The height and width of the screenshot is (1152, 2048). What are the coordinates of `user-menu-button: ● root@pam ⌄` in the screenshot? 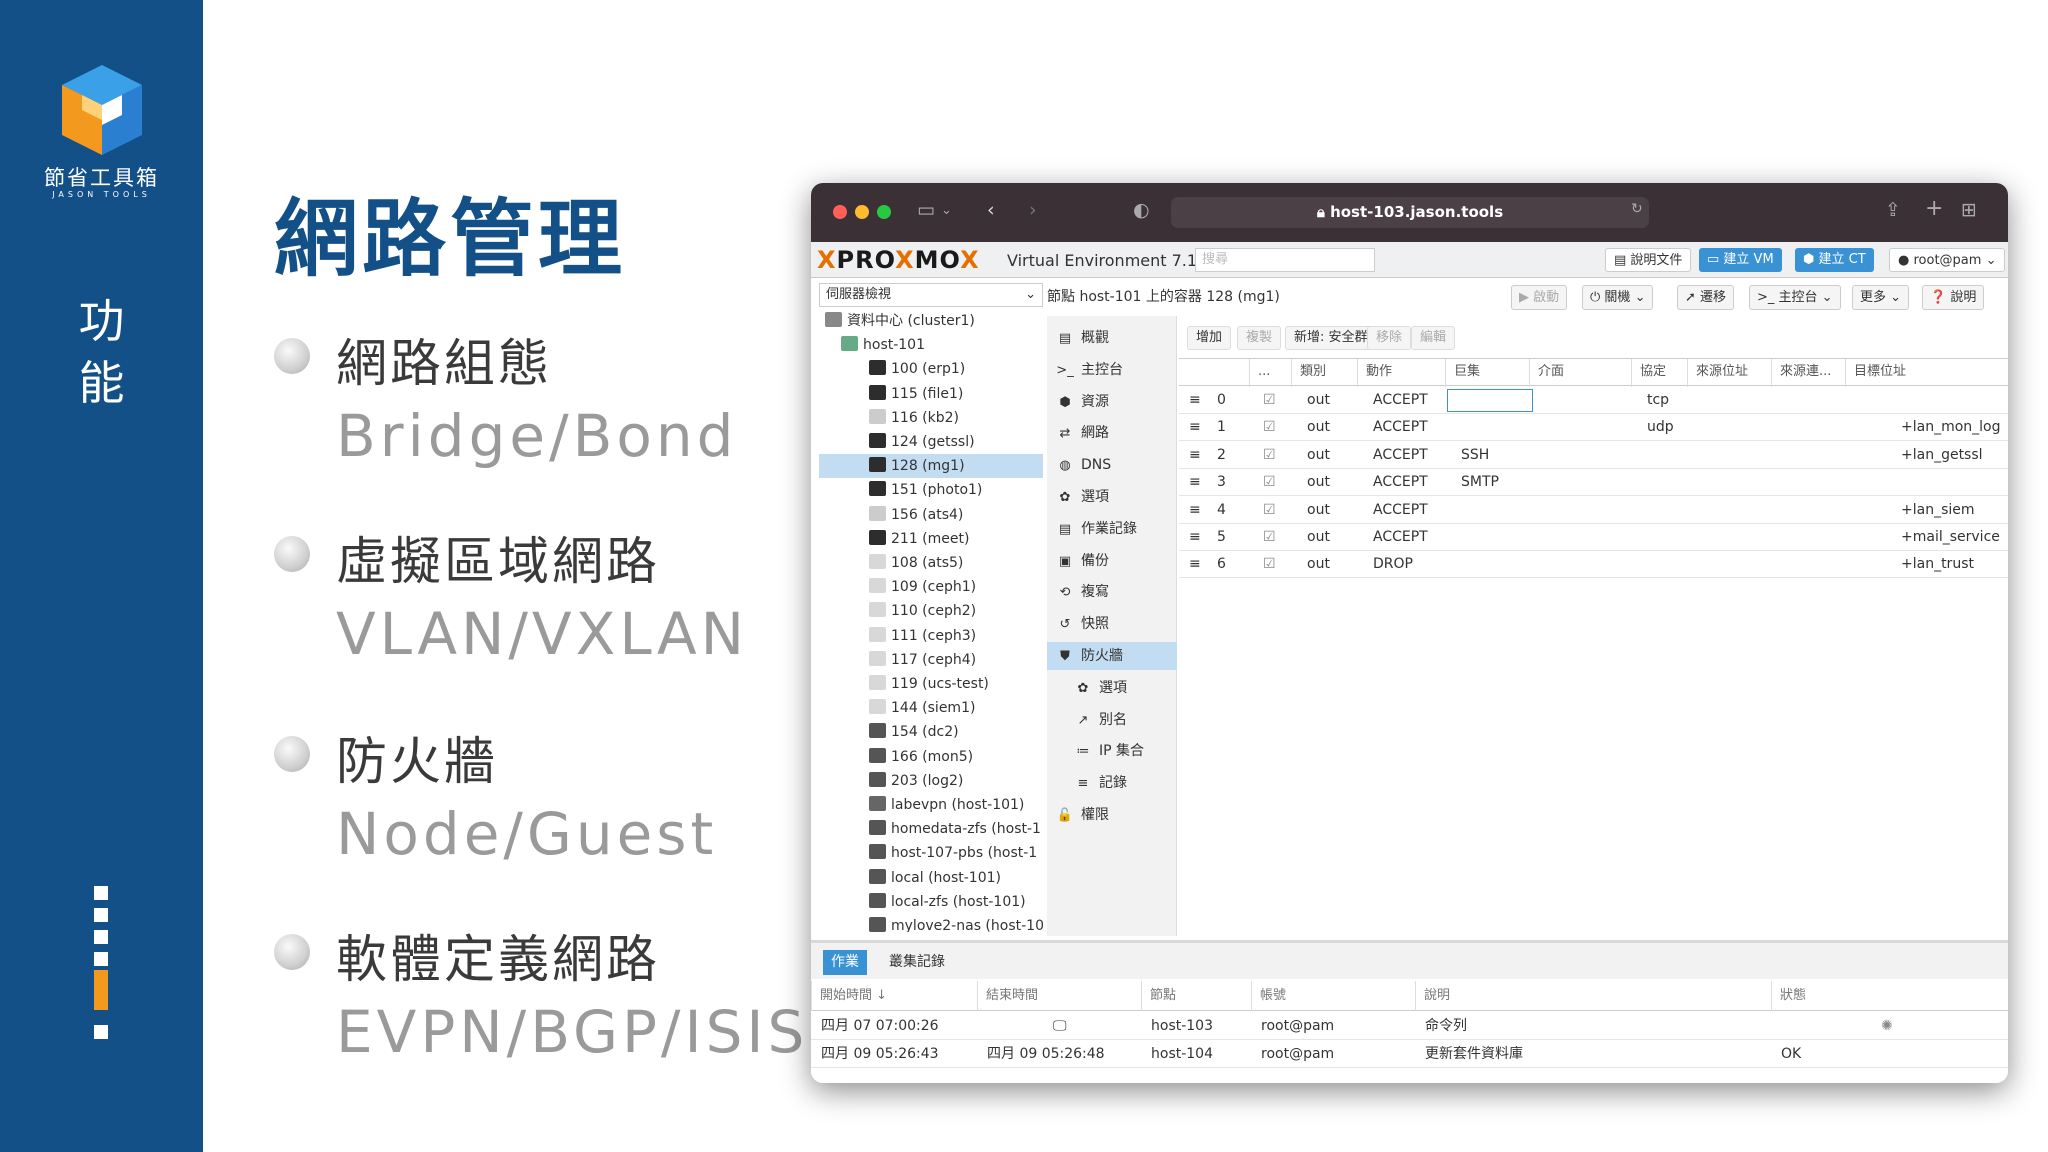 It's located at (1947, 260).